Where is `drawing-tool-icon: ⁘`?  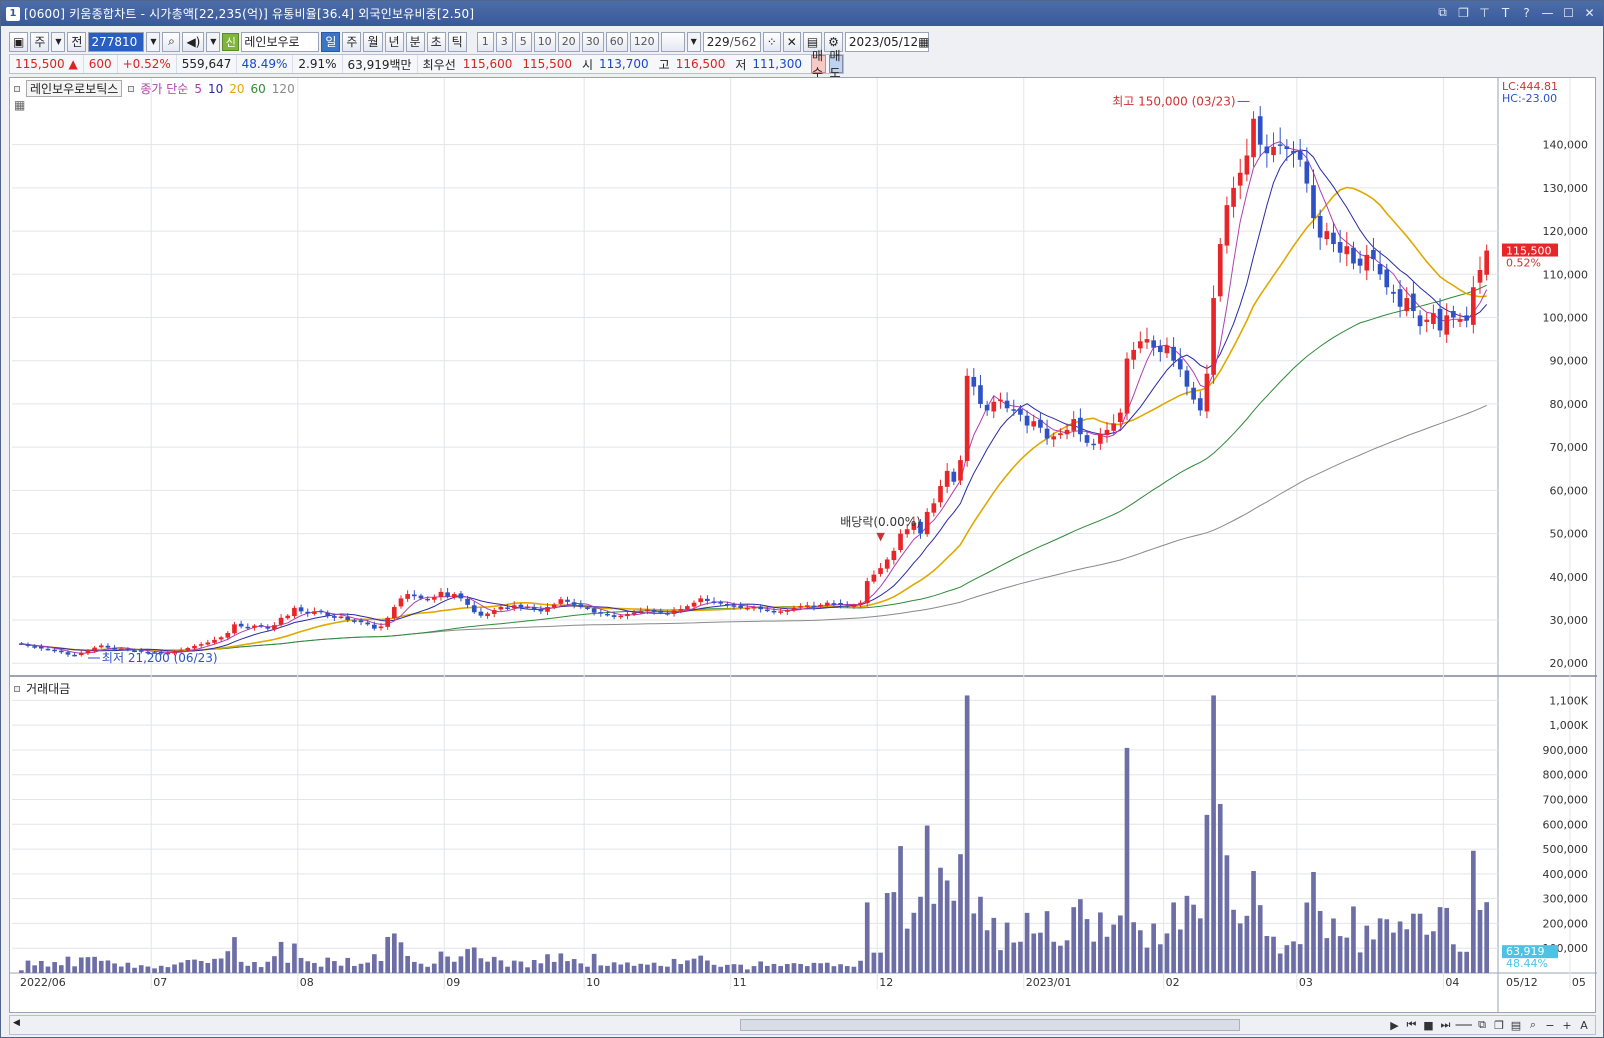 drawing-tool-icon: ⁘ is located at coordinates (771, 41).